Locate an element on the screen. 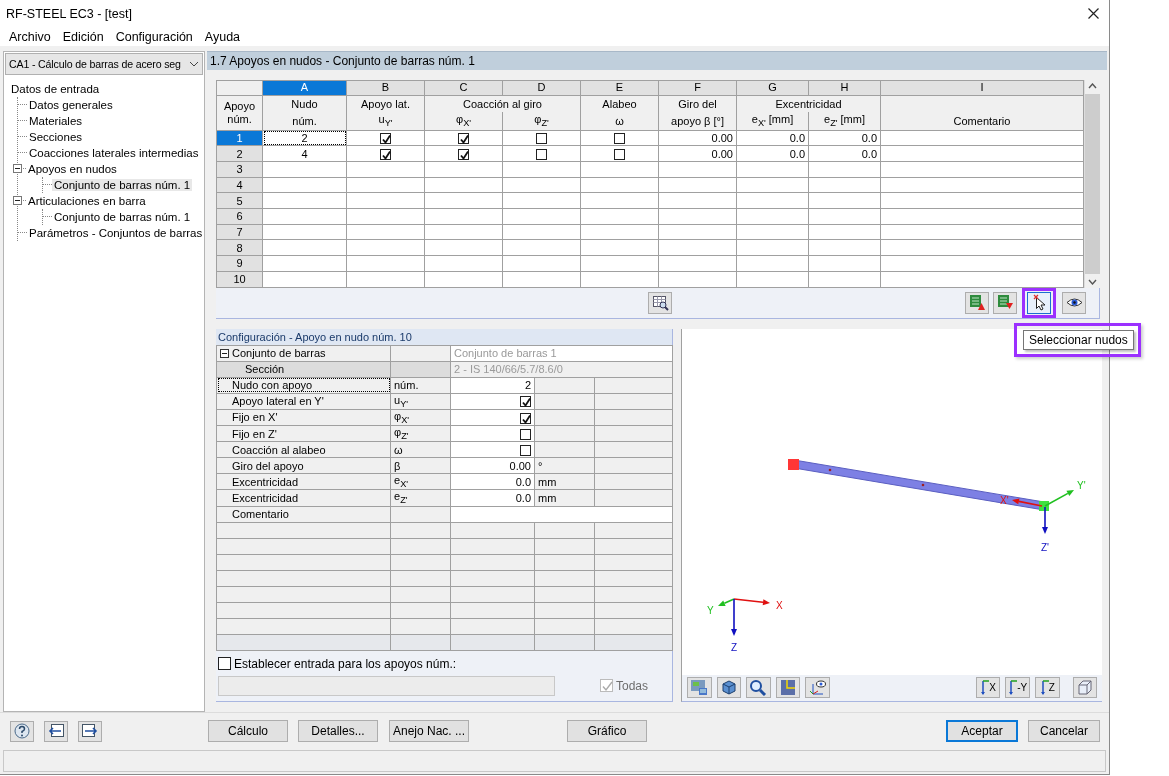  column-header: e$_{X'}$ [mm] is located at coordinates (772, 121).